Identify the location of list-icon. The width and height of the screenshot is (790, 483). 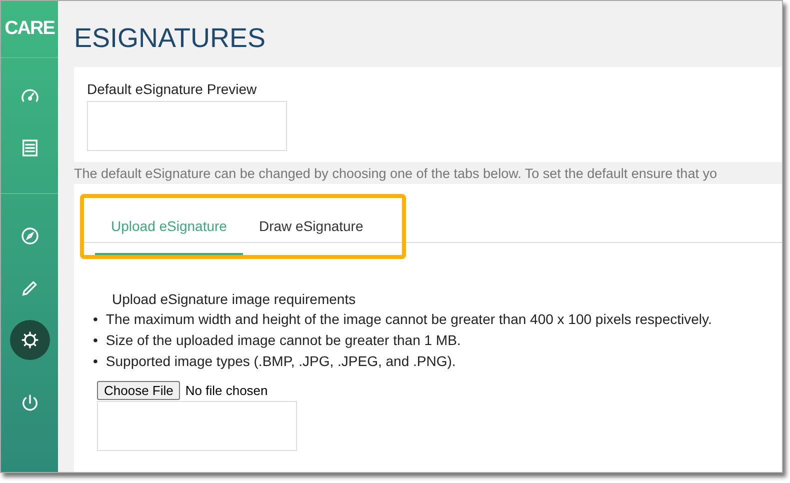
(30, 148).